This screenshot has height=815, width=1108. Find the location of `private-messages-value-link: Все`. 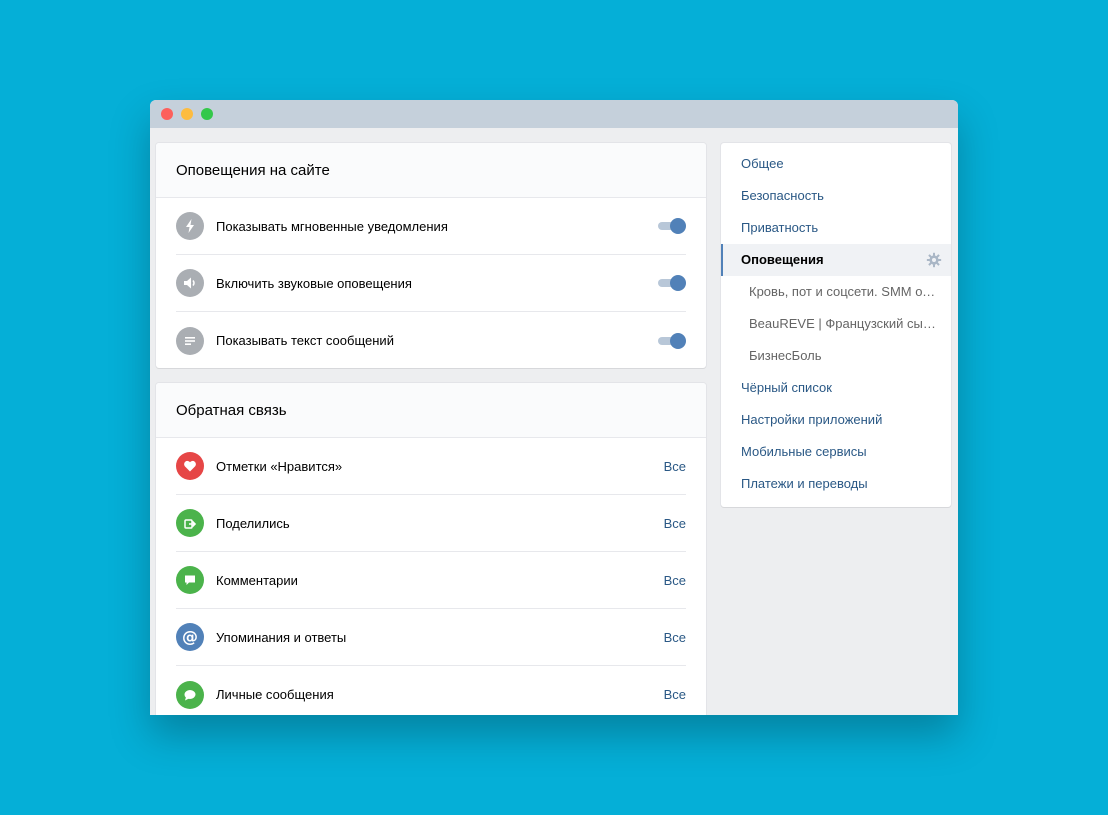

private-messages-value-link: Все is located at coordinates (675, 694).